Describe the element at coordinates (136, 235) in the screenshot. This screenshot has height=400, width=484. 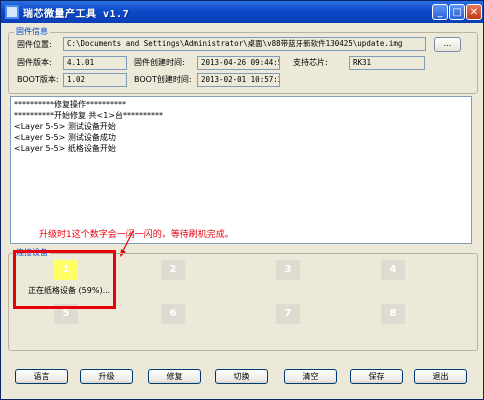
I see `annotation-text: 升级时1这个数字会一闪一闪的，等待刷机完成。` at that location.